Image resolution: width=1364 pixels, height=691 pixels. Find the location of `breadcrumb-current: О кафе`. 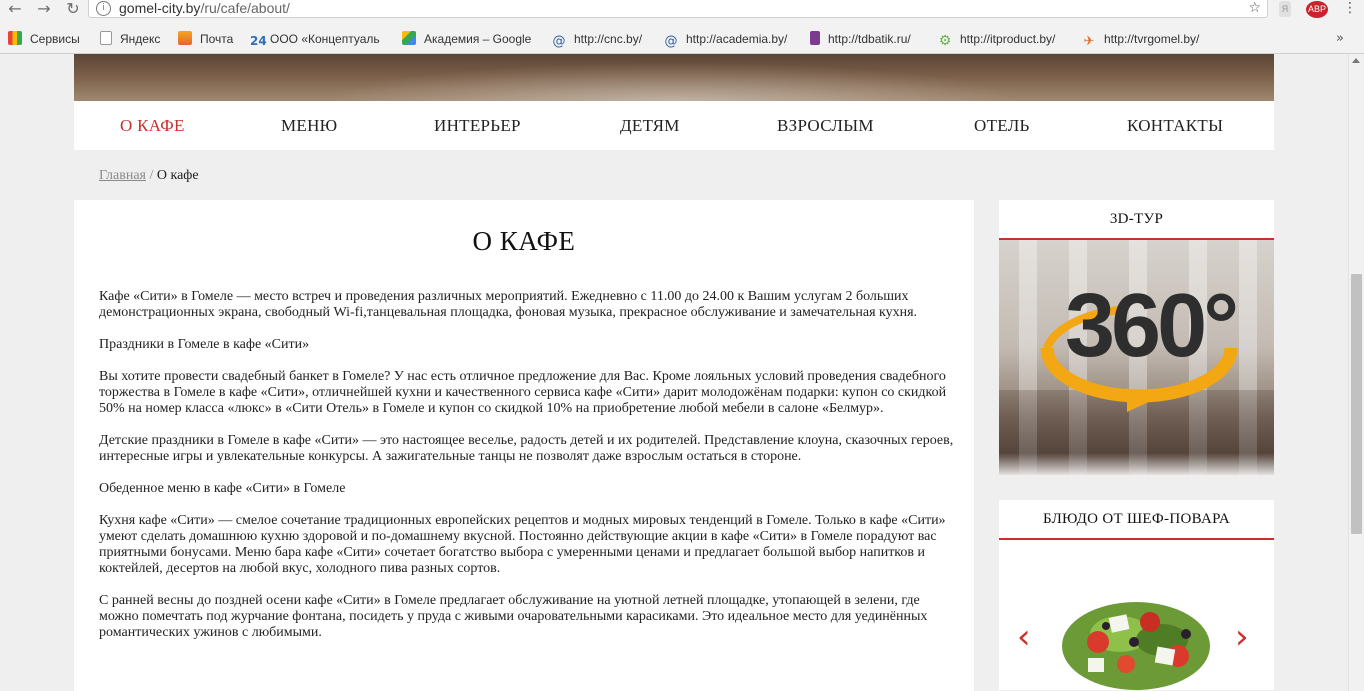

breadcrumb-current: О кафе is located at coordinates (177, 175).